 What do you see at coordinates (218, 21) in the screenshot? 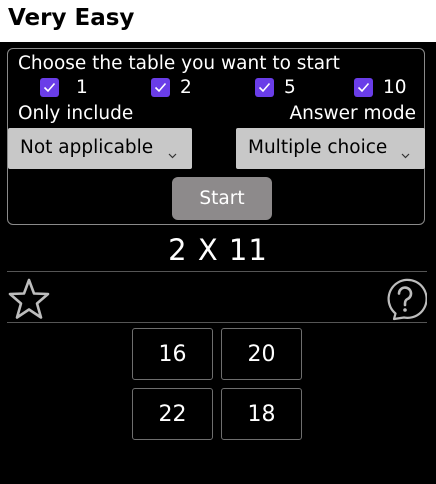
I see `title-bar: Very Easy` at bounding box center [218, 21].